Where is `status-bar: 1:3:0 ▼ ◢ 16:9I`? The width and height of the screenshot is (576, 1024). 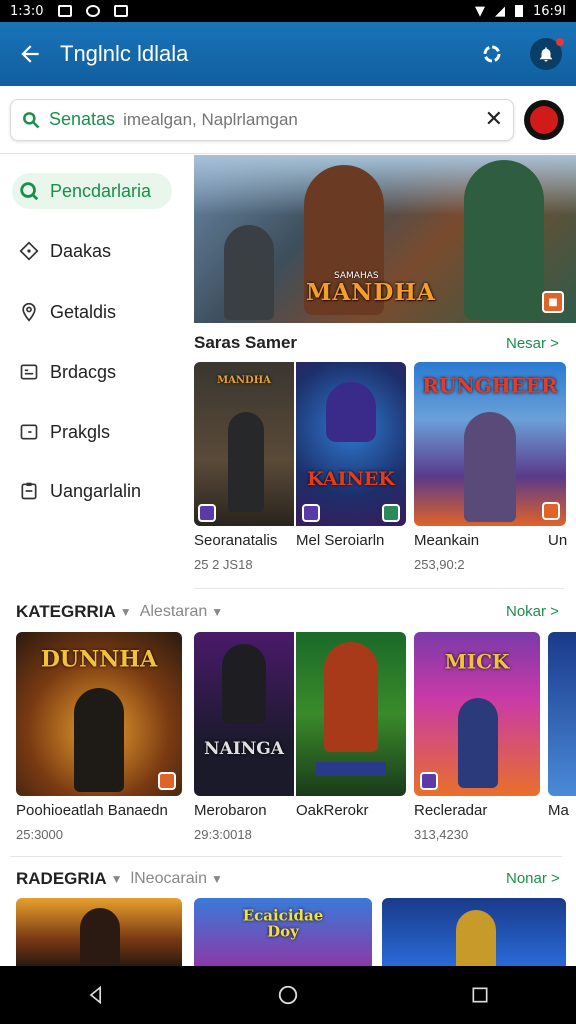
status-bar: 1:3:0 ▼ ◢ 16:9I is located at coordinates (288, 11).